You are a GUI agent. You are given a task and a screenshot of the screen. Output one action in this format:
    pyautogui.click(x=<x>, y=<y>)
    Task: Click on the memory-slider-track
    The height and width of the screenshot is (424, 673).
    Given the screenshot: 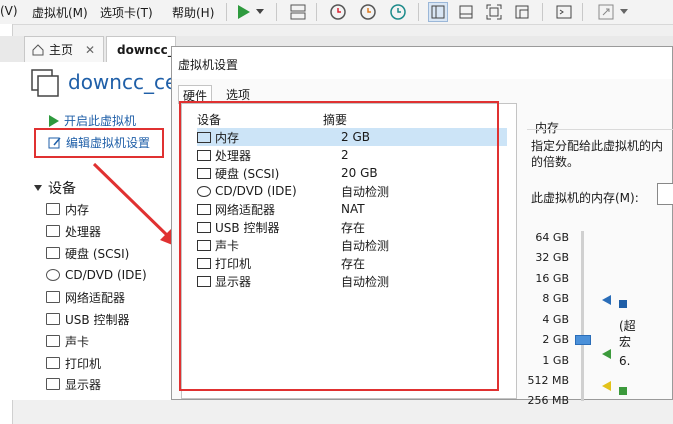 What is the action you would take?
    pyautogui.click(x=582, y=316)
    